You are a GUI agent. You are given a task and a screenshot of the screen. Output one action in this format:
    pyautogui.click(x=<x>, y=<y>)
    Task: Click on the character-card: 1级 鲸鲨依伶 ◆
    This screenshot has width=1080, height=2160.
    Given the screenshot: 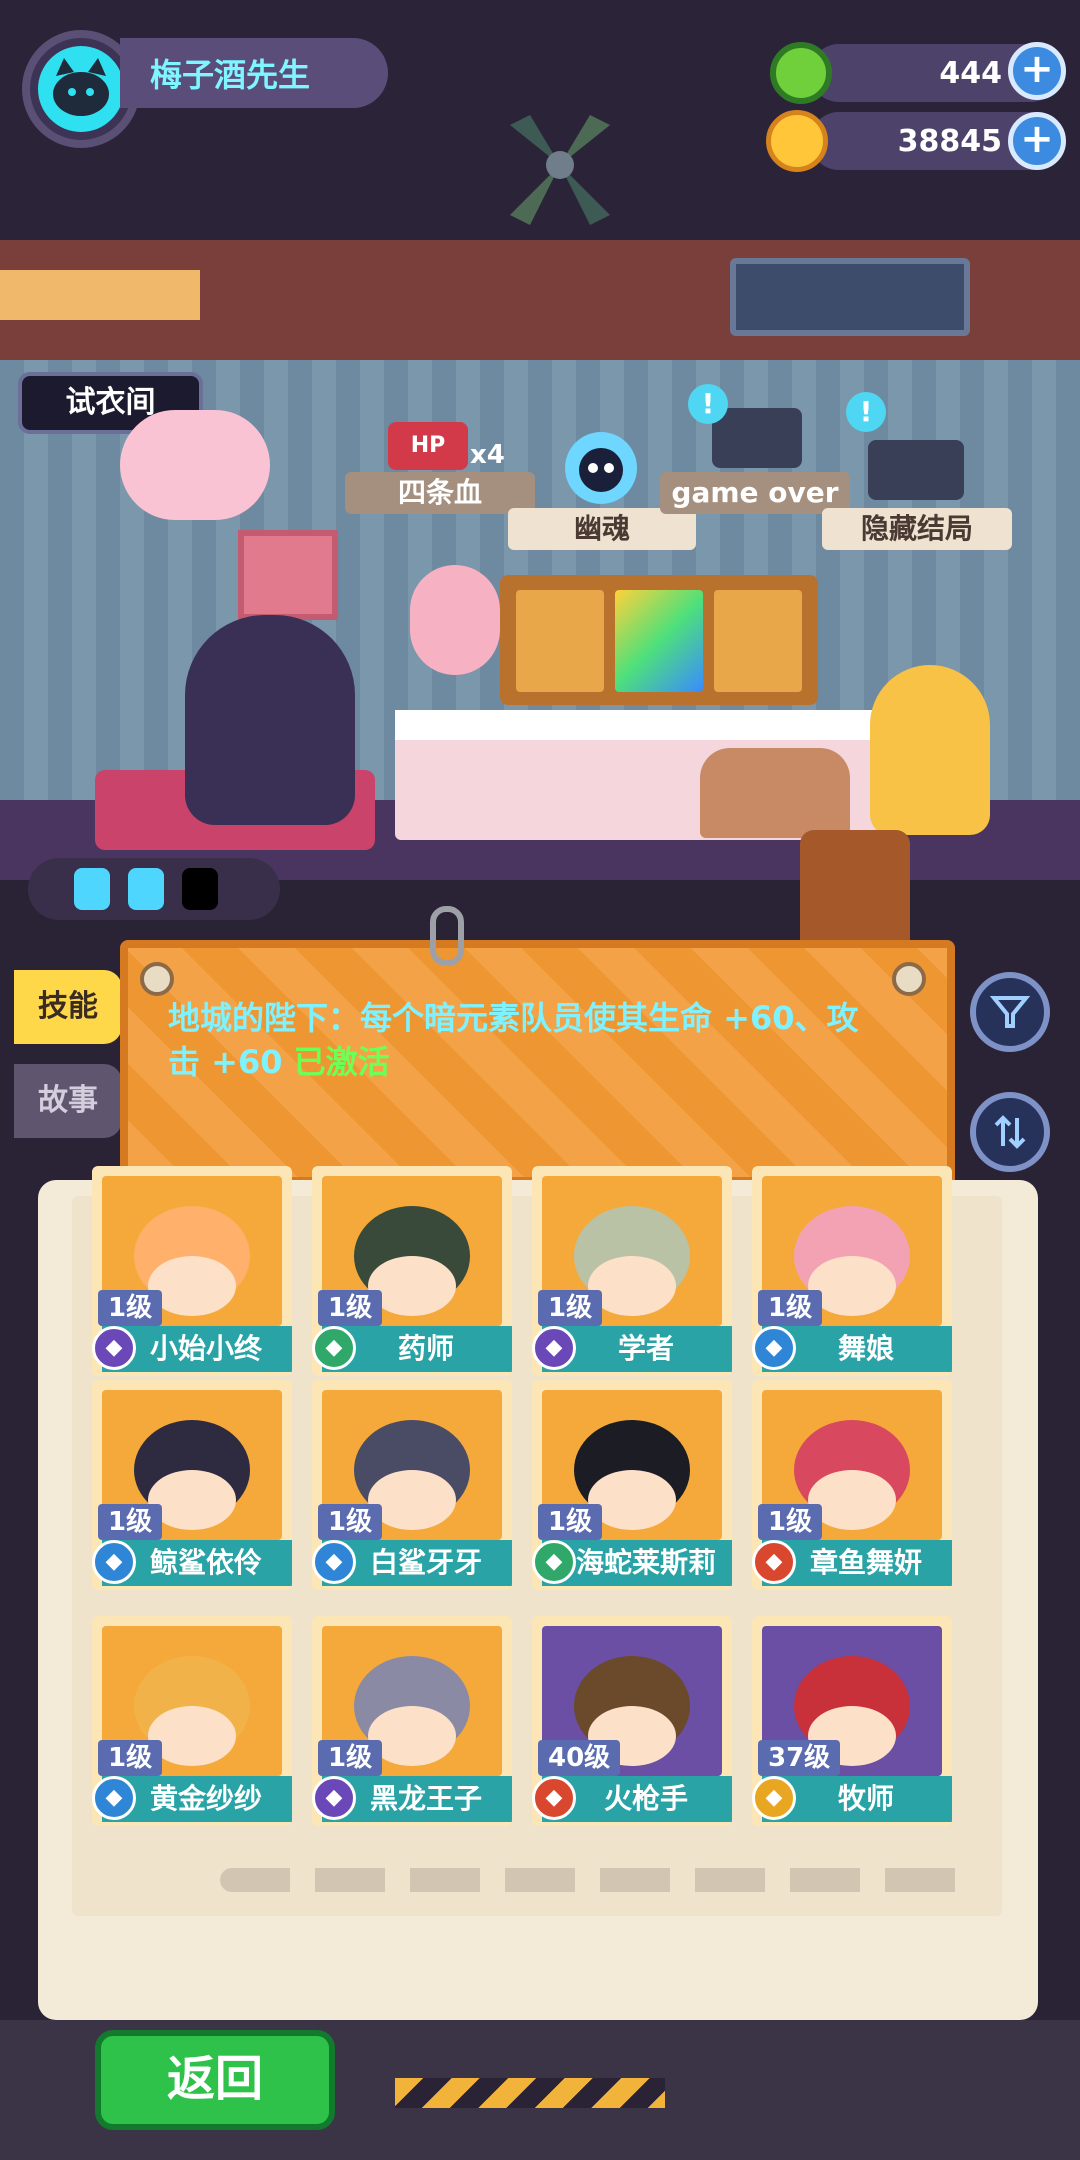 What is the action you would take?
    pyautogui.click(x=192, y=1485)
    